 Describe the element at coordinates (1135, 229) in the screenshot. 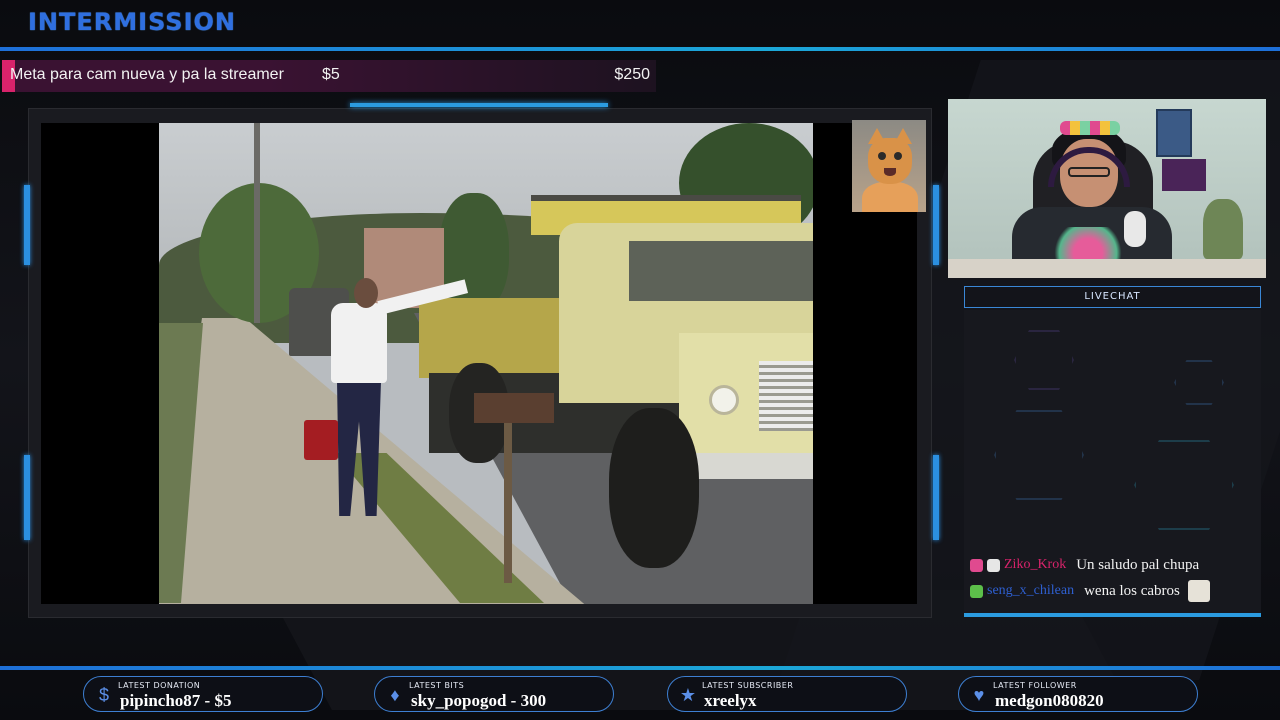

I see `microphone` at that location.